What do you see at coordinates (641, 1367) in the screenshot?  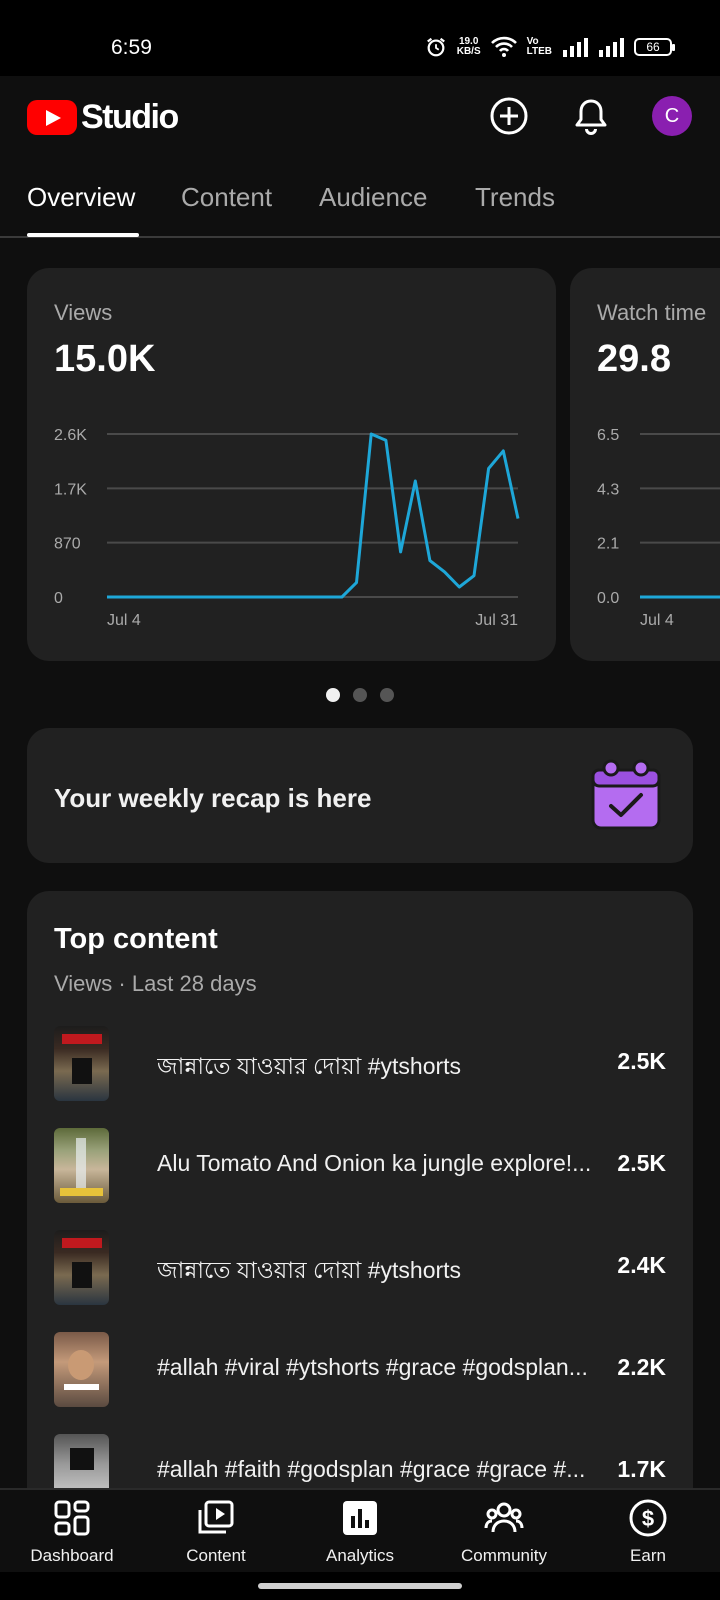 I see `video-views: 2.2K` at bounding box center [641, 1367].